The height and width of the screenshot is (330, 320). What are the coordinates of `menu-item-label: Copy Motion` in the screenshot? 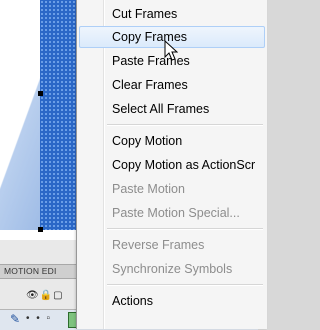 It's located at (147, 141).